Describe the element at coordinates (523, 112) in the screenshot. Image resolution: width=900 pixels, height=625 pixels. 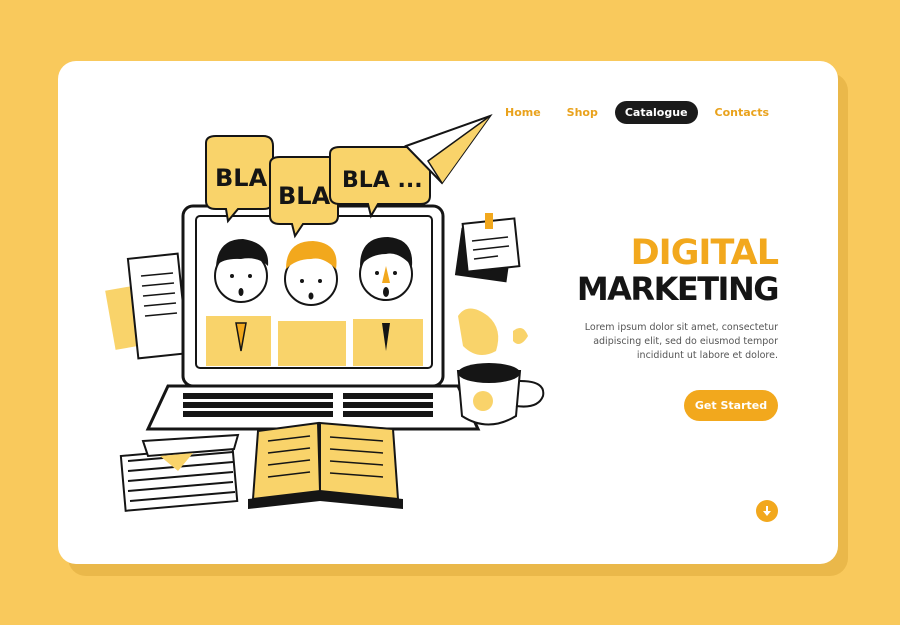
I see `nav-home: Home` at that location.